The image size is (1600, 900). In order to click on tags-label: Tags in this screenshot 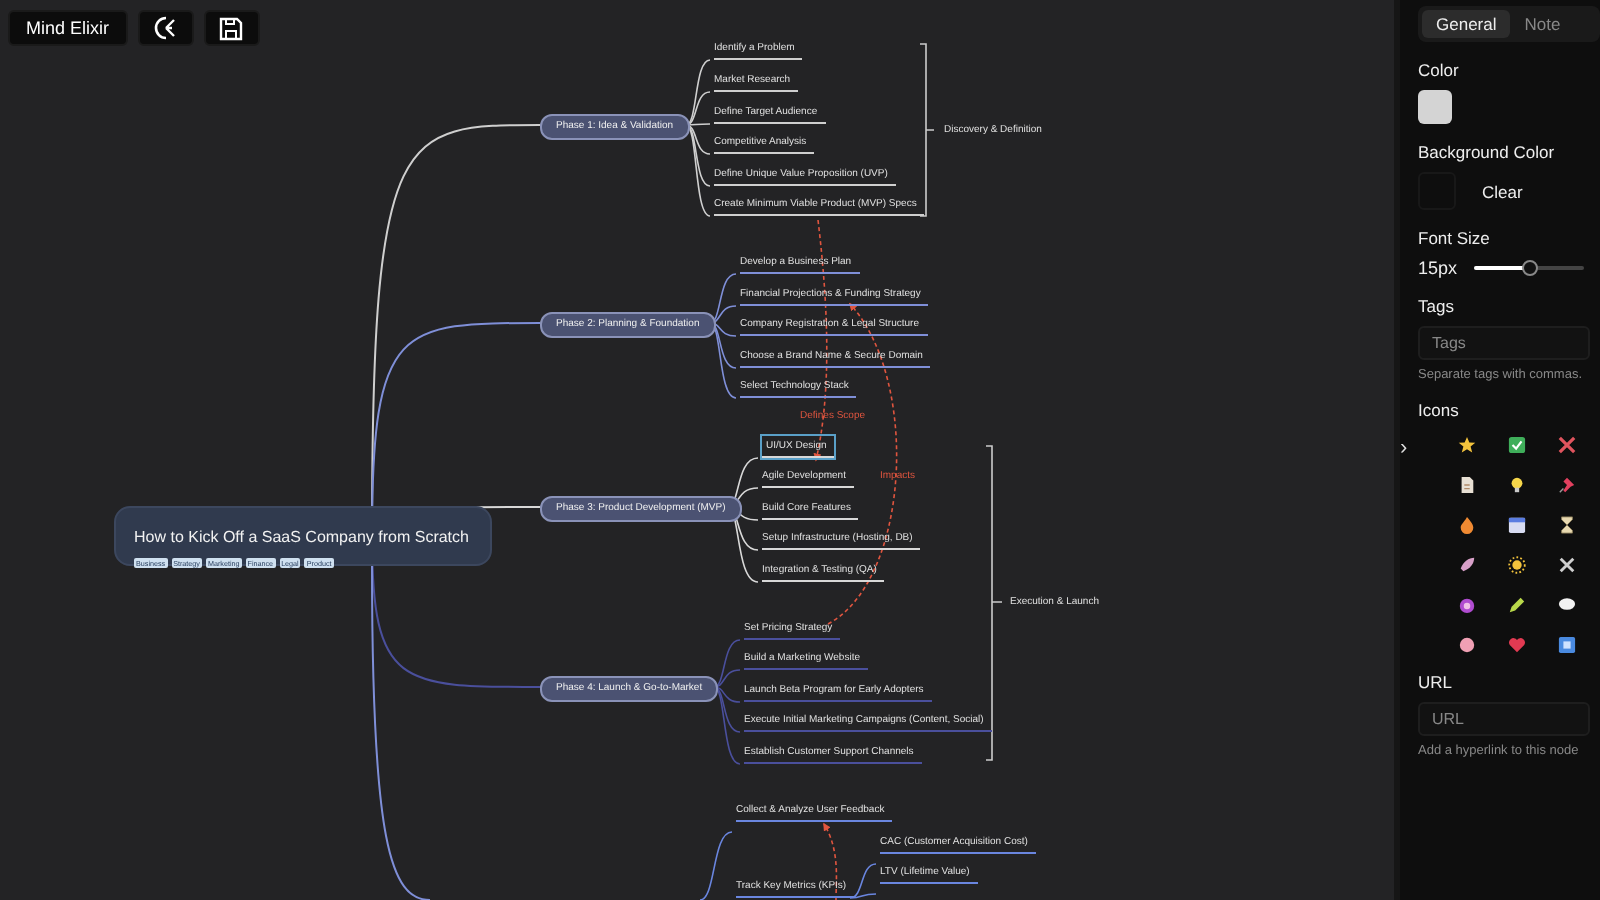, I will do `click(1436, 306)`.